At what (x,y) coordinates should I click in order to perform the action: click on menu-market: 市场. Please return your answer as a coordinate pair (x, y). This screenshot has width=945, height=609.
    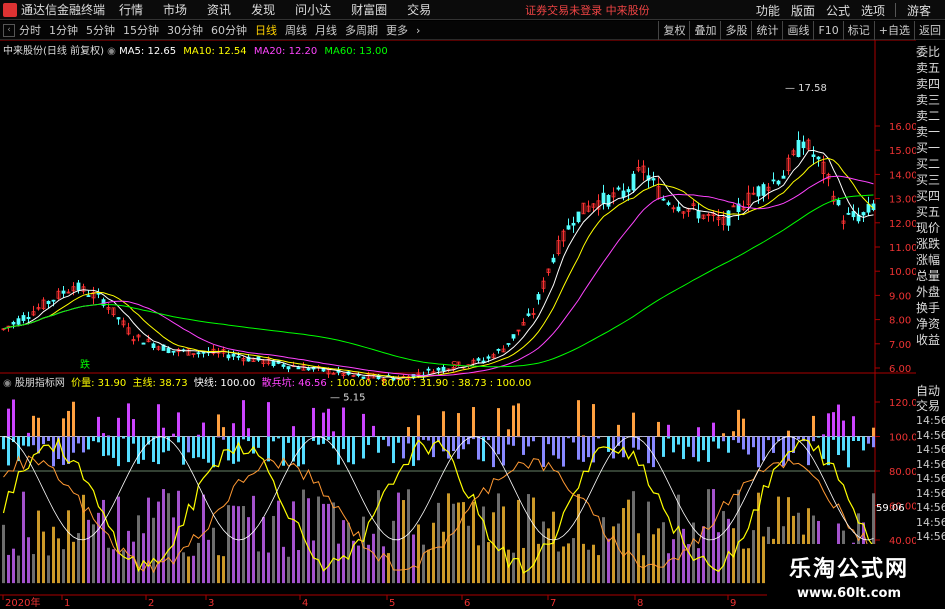
    Looking at the image, I should click on (175, 9).